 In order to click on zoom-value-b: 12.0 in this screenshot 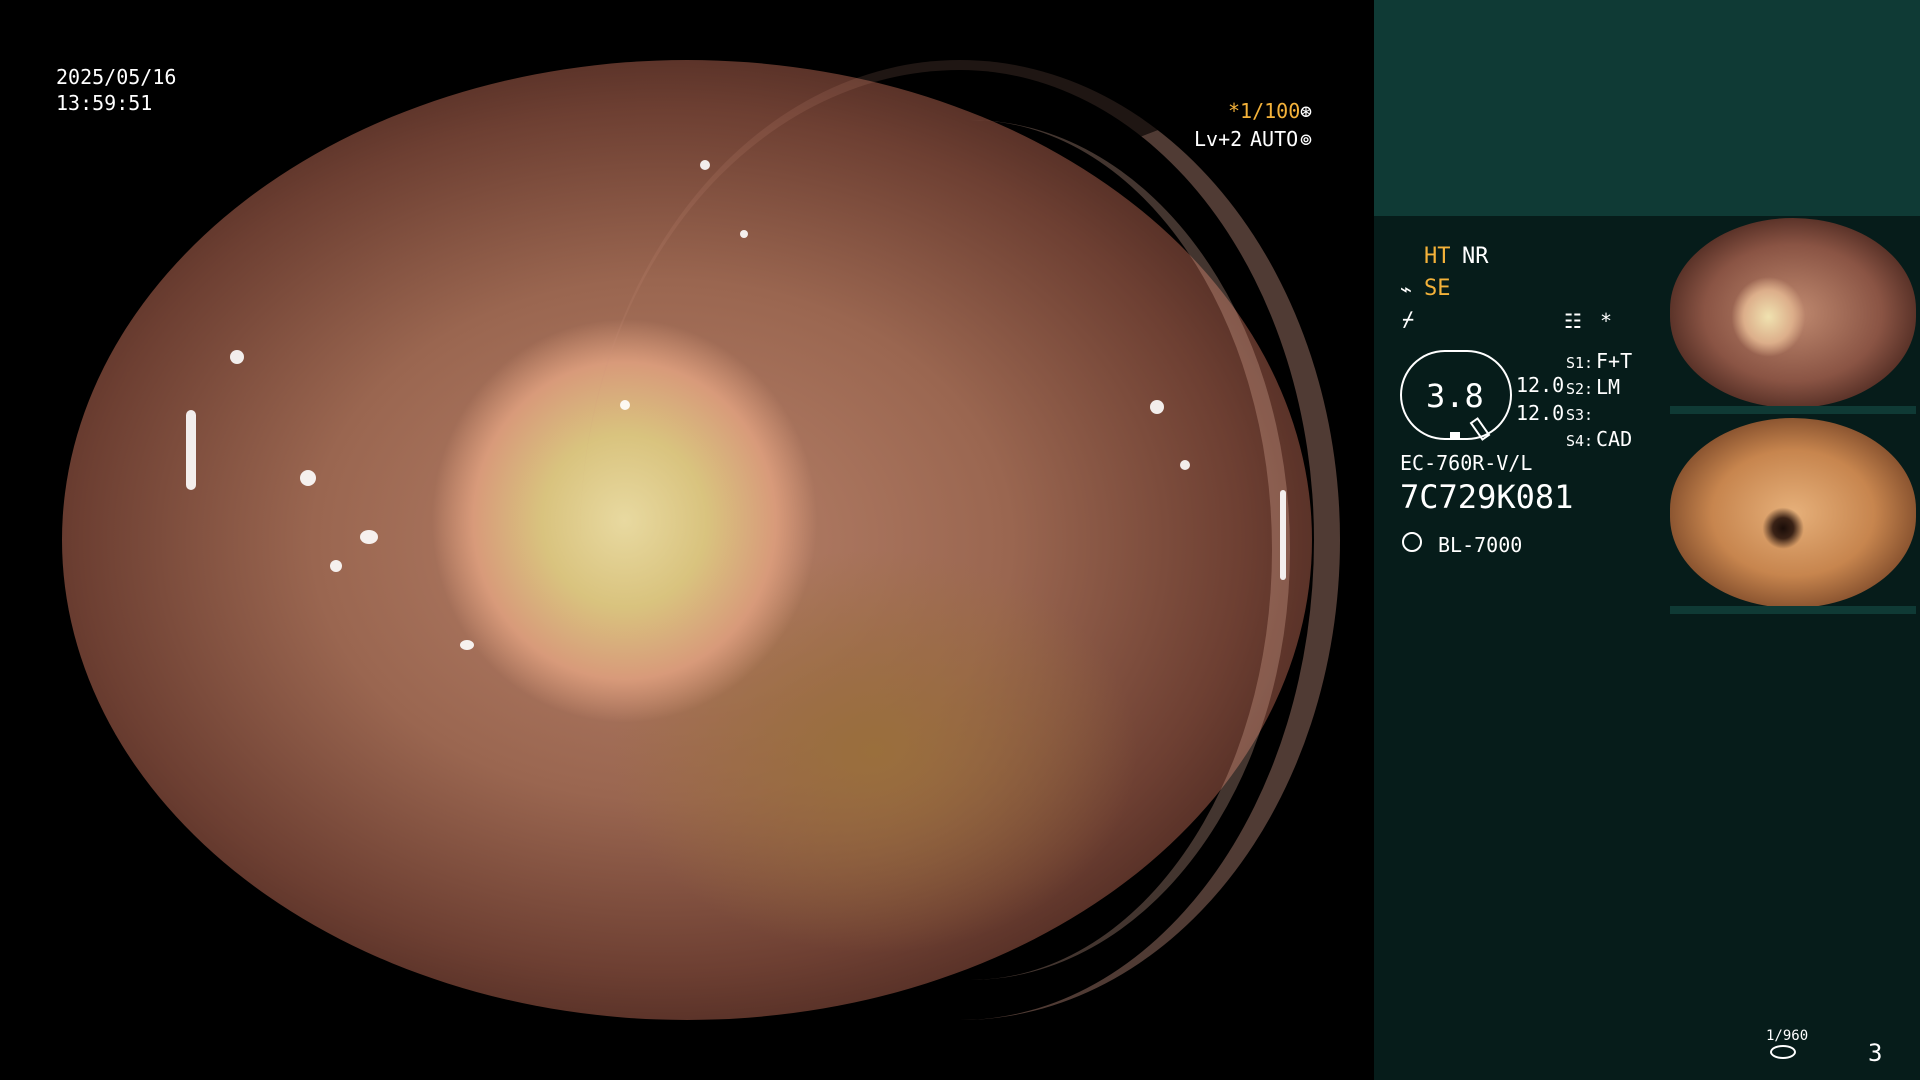, I will do `click(1540, 413)`.